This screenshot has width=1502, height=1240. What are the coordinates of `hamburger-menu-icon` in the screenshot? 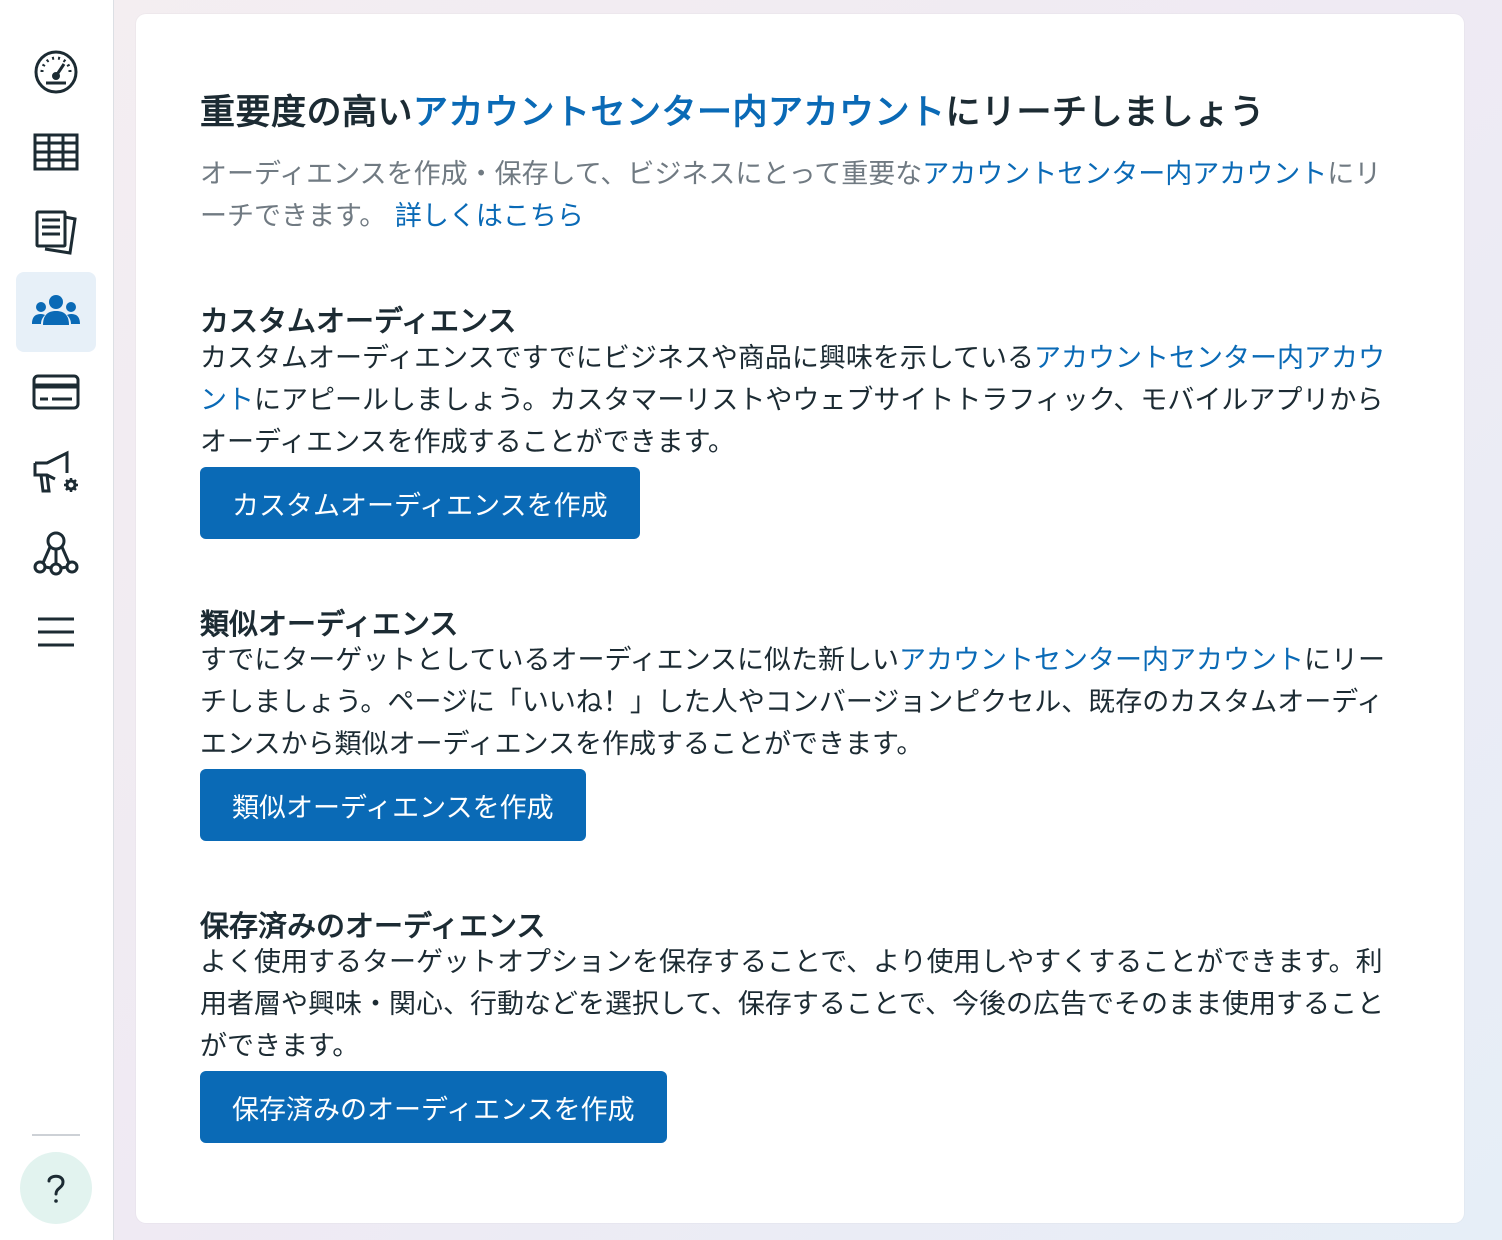 It's located at (56, 632).